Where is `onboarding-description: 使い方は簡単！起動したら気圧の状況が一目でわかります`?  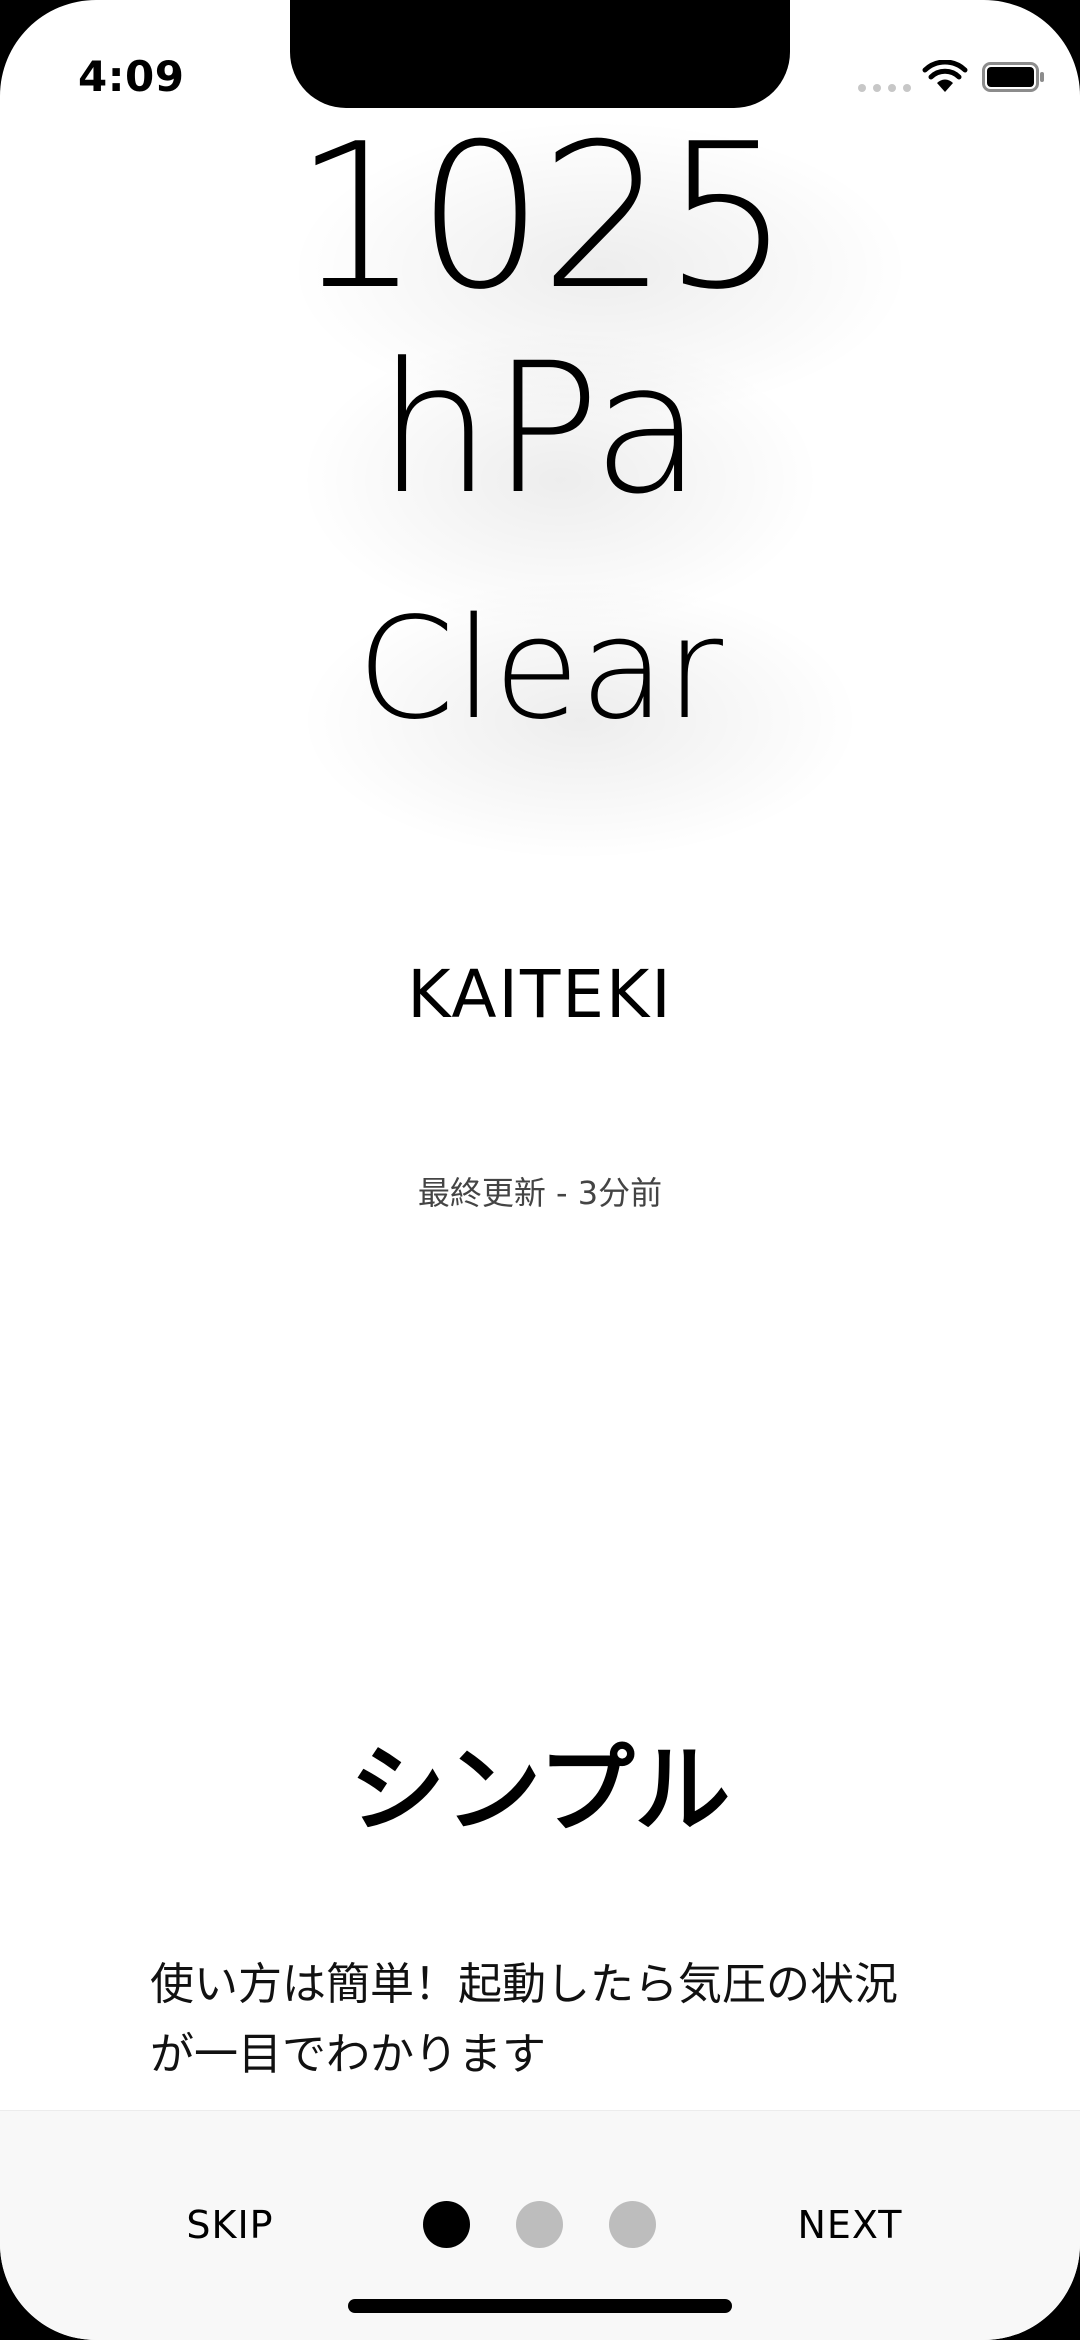
onboarding-description: 使い方は簡単！起動したら気圧の状況が一目でわかります is located at coordinates (524, 2019).